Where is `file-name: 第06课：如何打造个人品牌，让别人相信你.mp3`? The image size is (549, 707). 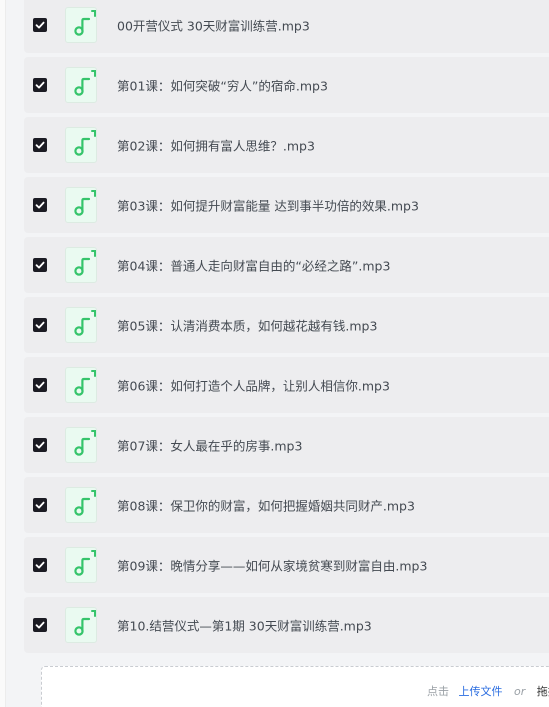
file-name: 第06课：如何打造个人品牌，让别人相信你.mp3 is located at coordinates (253, 386).